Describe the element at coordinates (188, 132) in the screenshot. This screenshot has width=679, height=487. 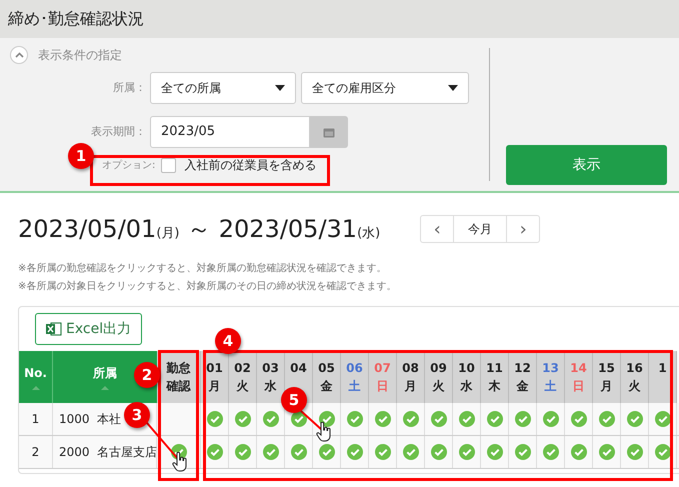
I see `field-value: 2023/05` at that location.